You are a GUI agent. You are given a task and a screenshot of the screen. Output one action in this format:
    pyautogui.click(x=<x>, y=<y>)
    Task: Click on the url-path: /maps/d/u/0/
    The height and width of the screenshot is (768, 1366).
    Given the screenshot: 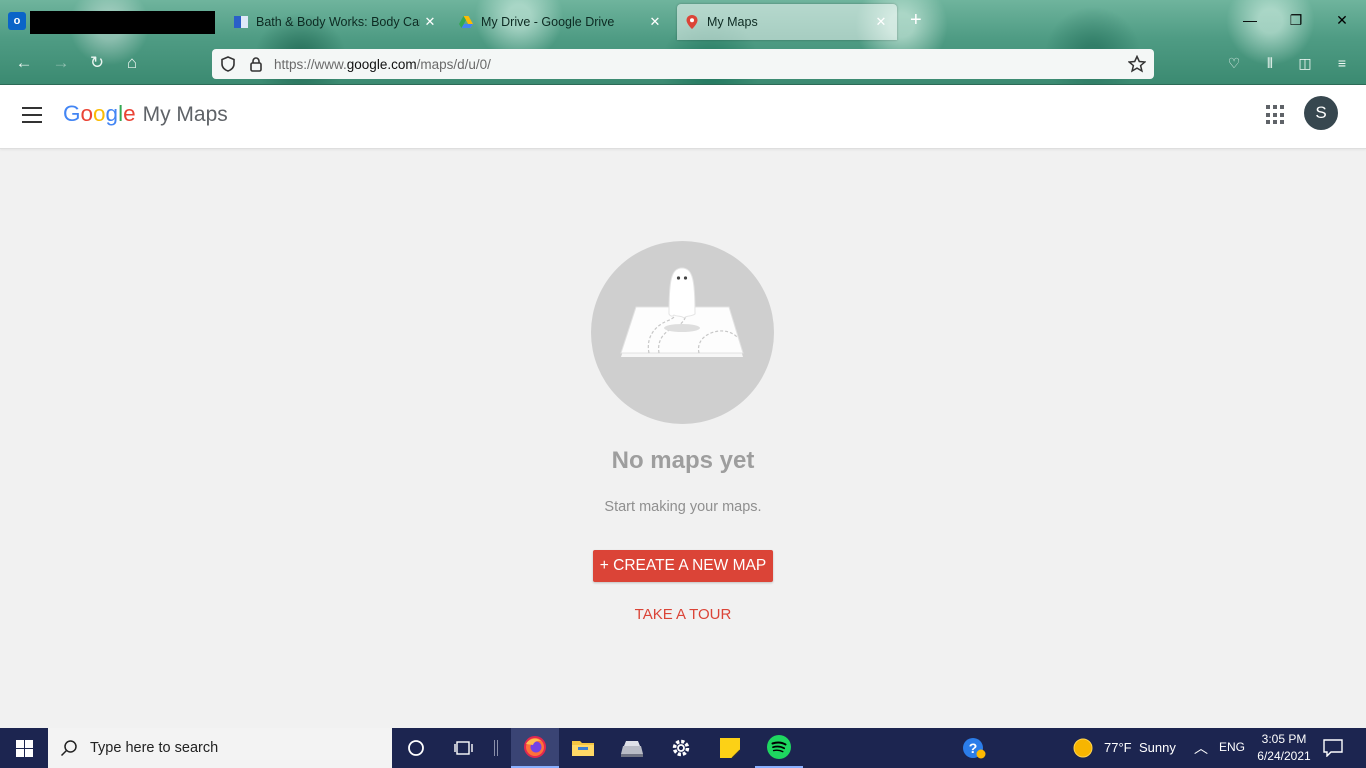 What is the action you would take?
    pyautogui.click(x=453, y=64)
    